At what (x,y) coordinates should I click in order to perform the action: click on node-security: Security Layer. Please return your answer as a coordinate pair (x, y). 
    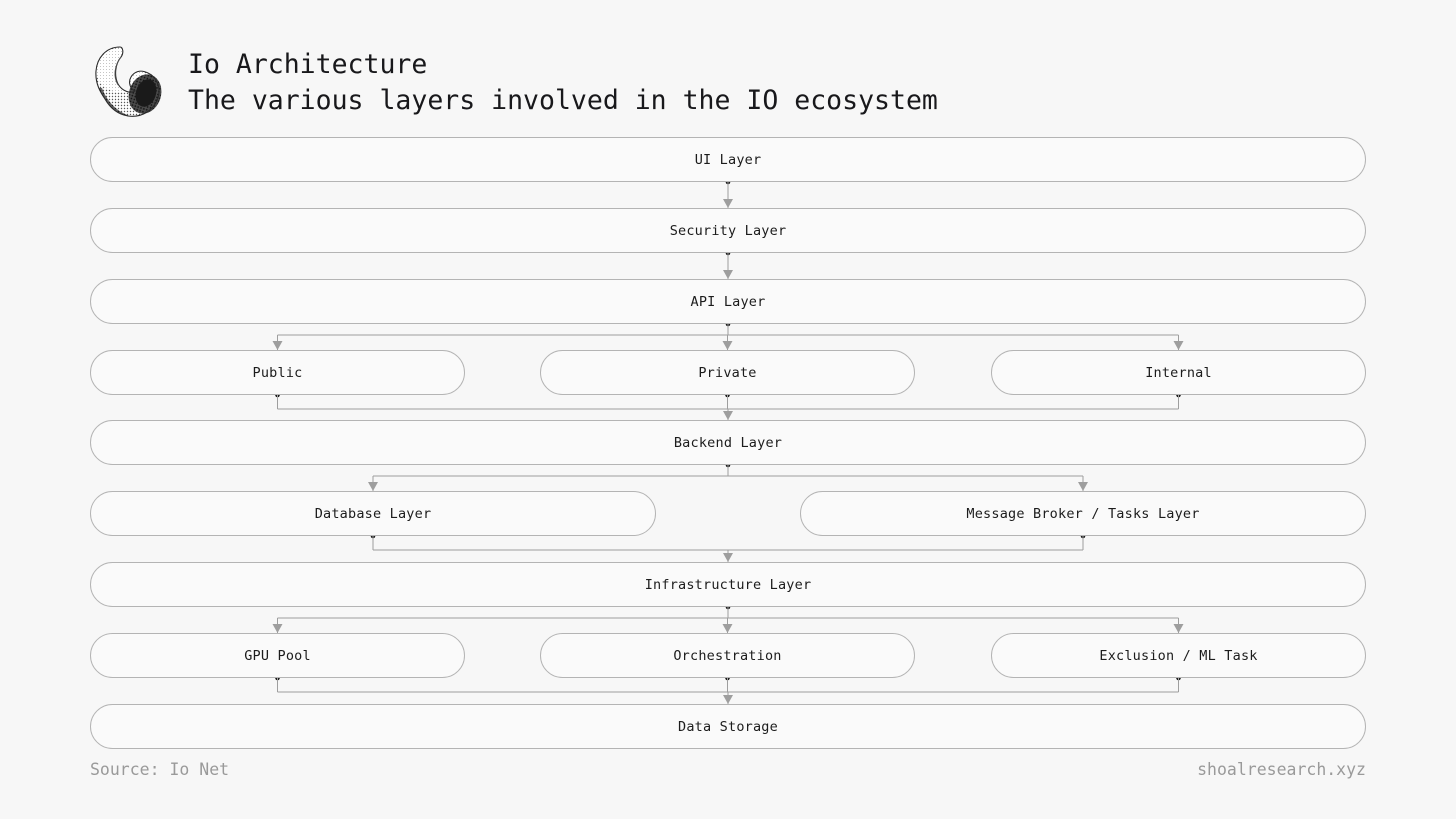
    Looking at the image, I should click on (728, 230).